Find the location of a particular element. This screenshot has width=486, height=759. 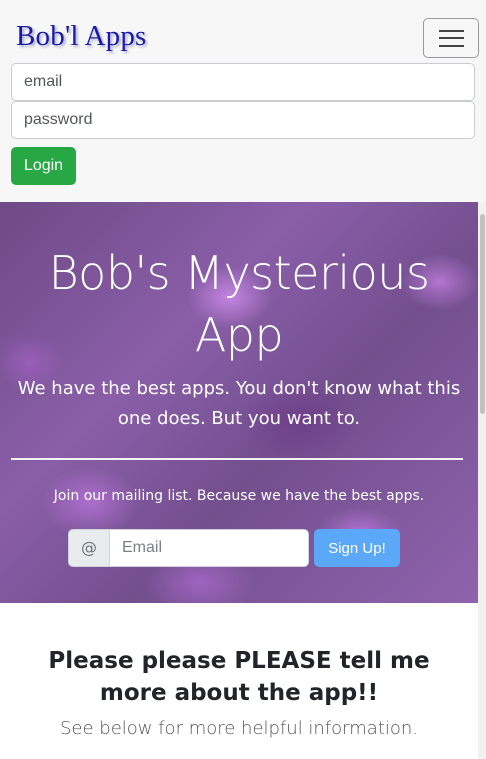

password-field is located at coordinates (243, 120).